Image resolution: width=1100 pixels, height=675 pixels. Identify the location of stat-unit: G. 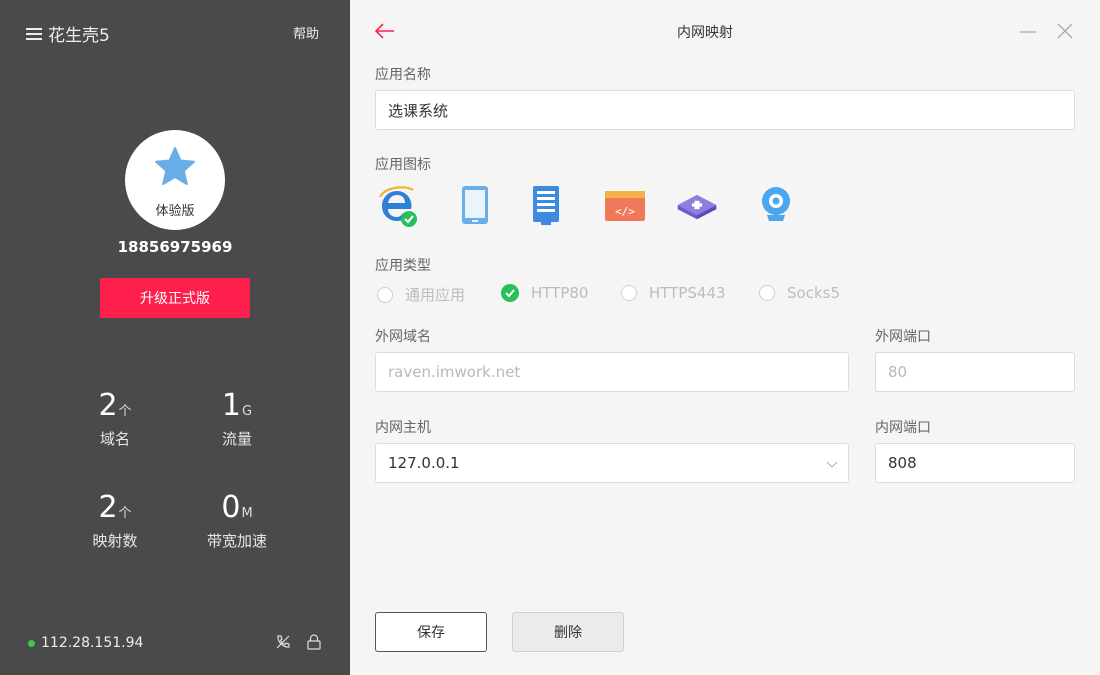
(247, 411).